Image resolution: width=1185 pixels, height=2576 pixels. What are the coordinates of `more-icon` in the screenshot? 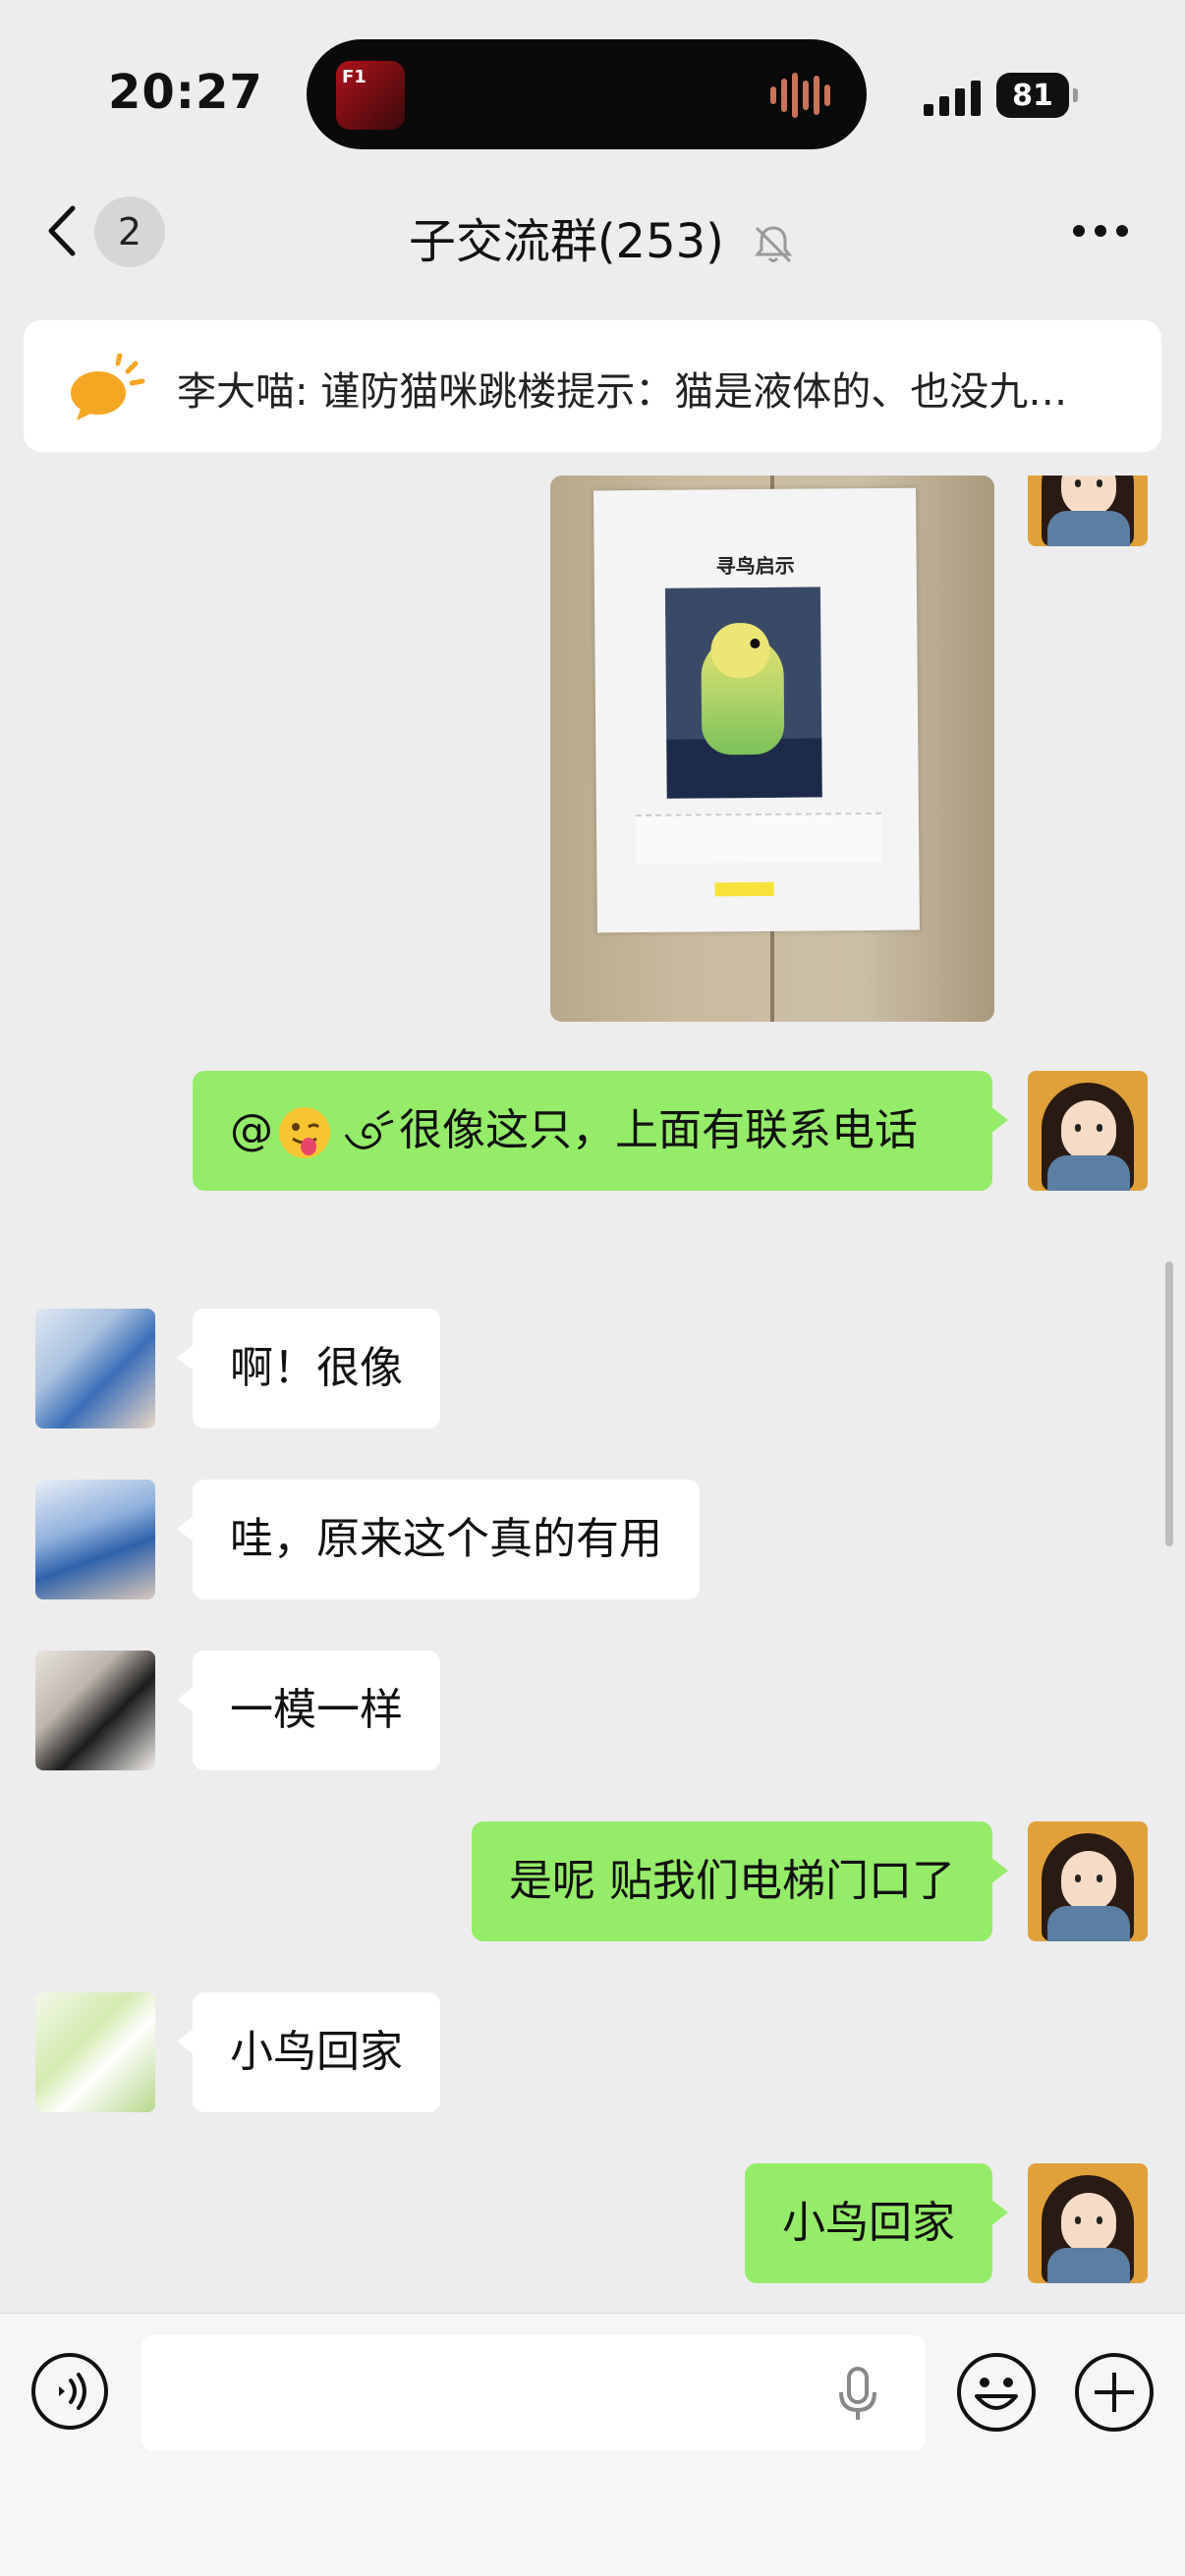 It's located at (1079, 231).